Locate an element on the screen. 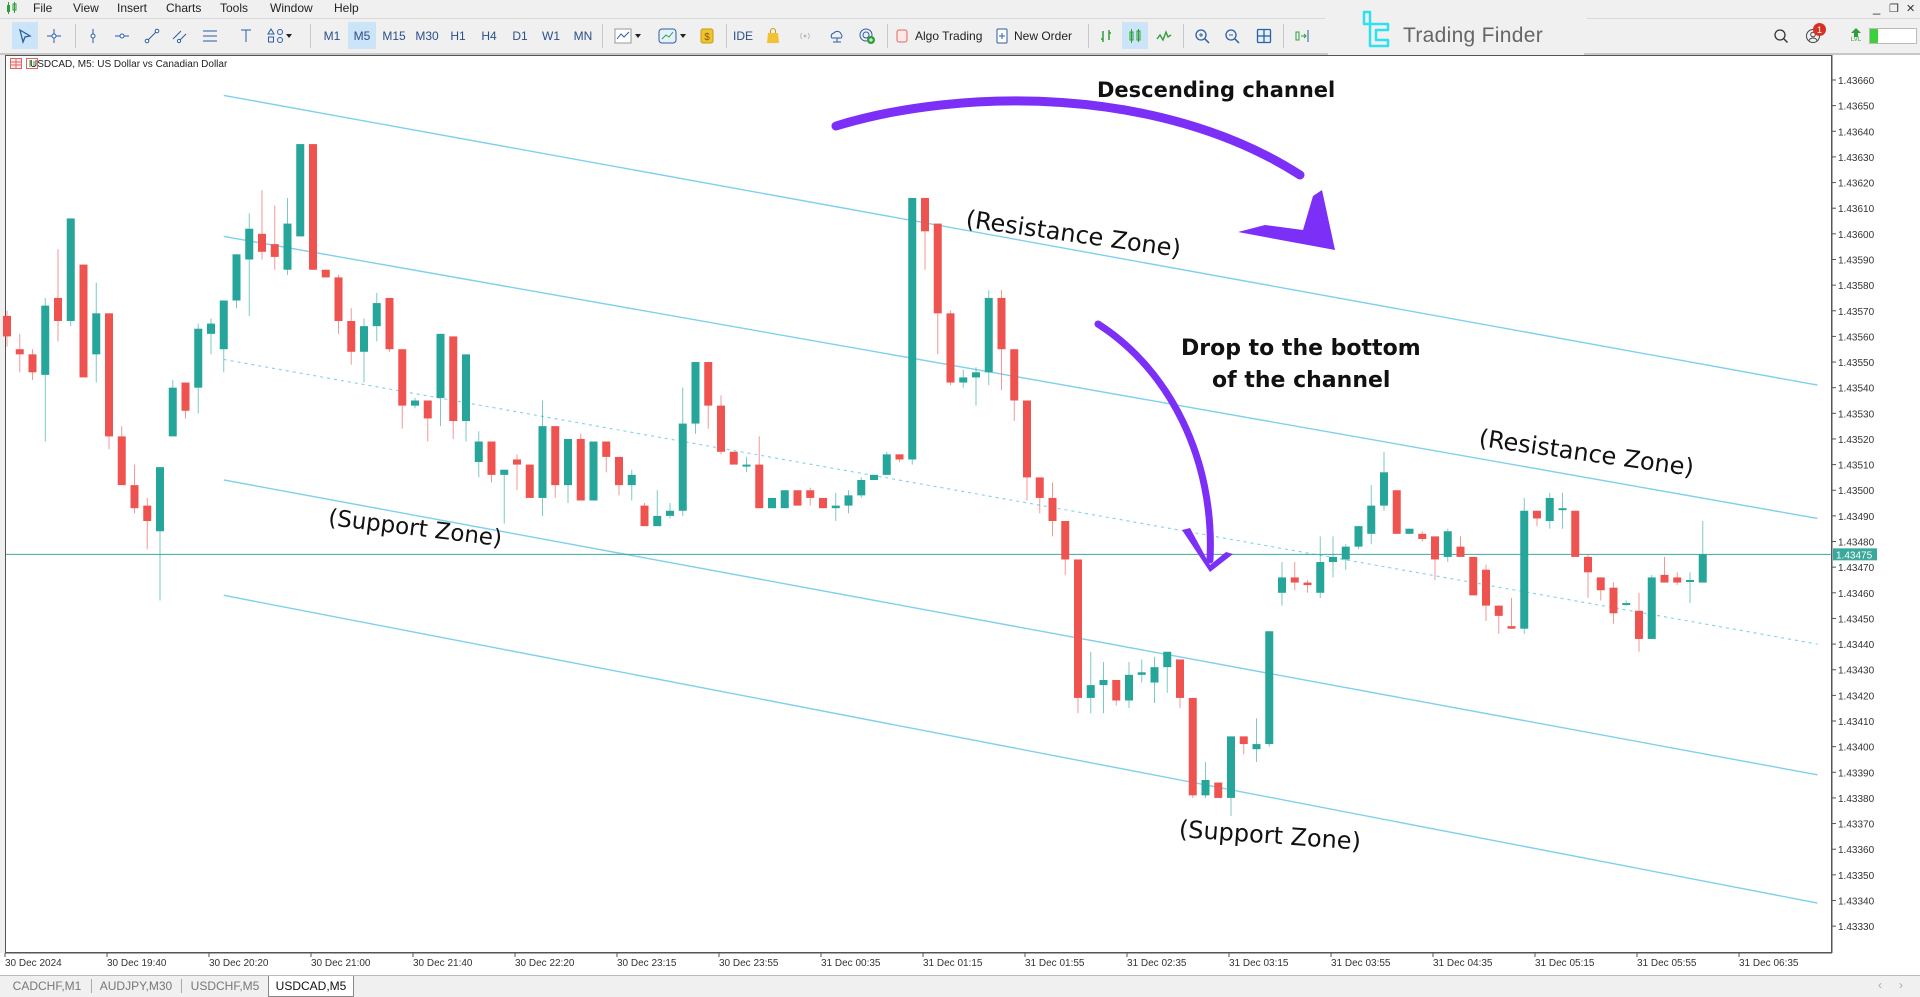 Image resolution: width=1920 pixels, height=997 pixels. cursor-tool-button is located at coordinates (25, 35).